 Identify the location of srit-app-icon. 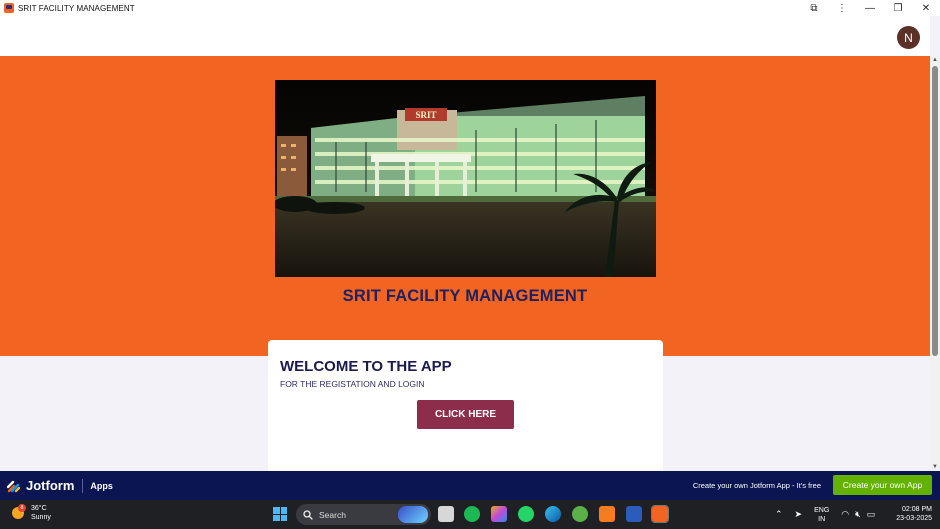
(660, 514).